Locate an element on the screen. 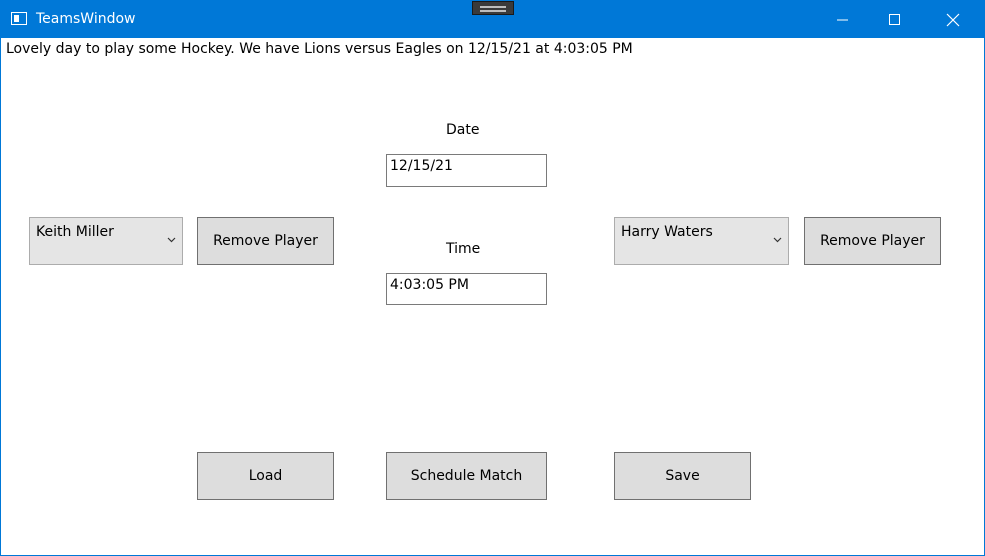 Image resolution: width=985 pixels, height=556 pixels. maximize-button is located at coordinates (895, 19).